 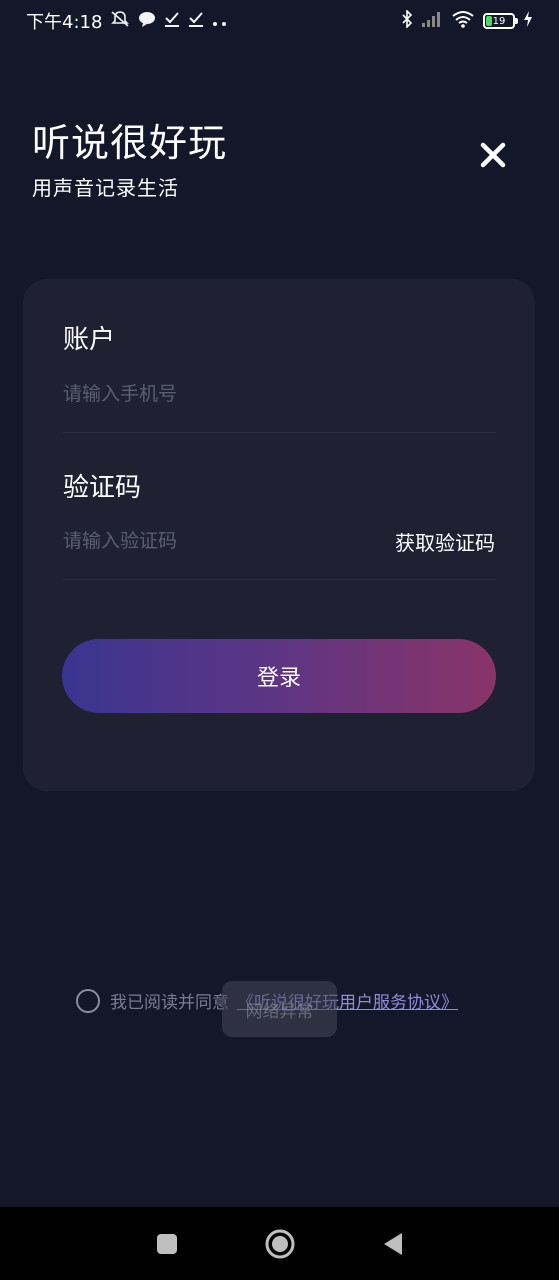 What do you see at coordinates (130, 143) in the screenshot?
I see `page-title: 听说很好玩` at bounding box center [130, 143].